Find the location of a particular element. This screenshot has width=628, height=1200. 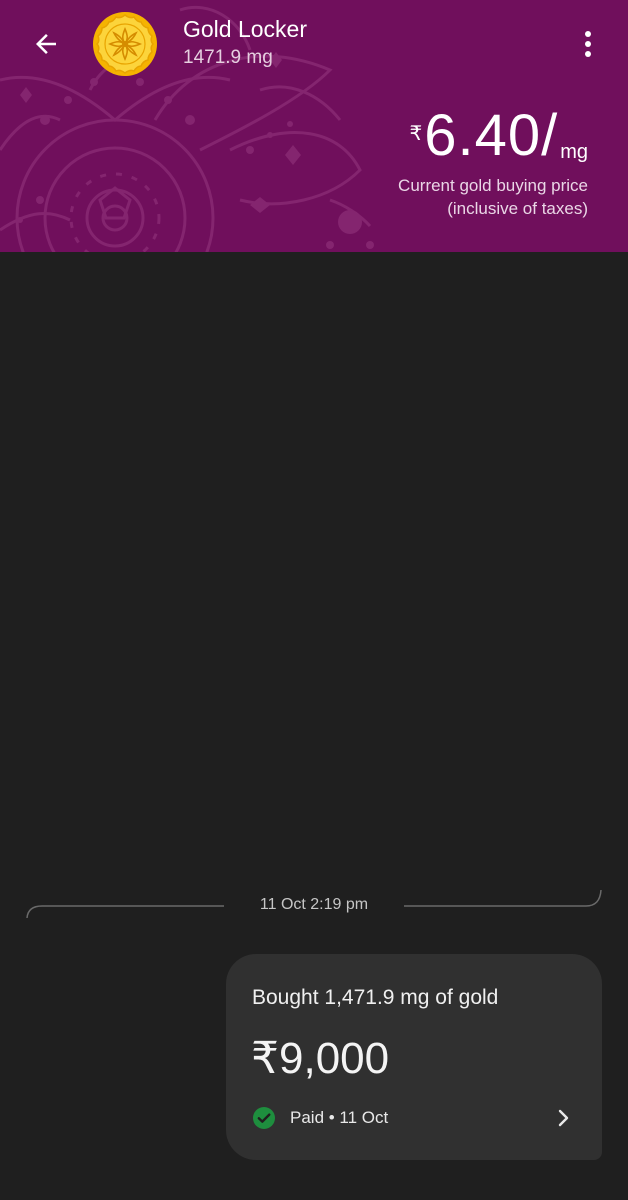

price-currency: ₹ is located at coordinates (416, 134).